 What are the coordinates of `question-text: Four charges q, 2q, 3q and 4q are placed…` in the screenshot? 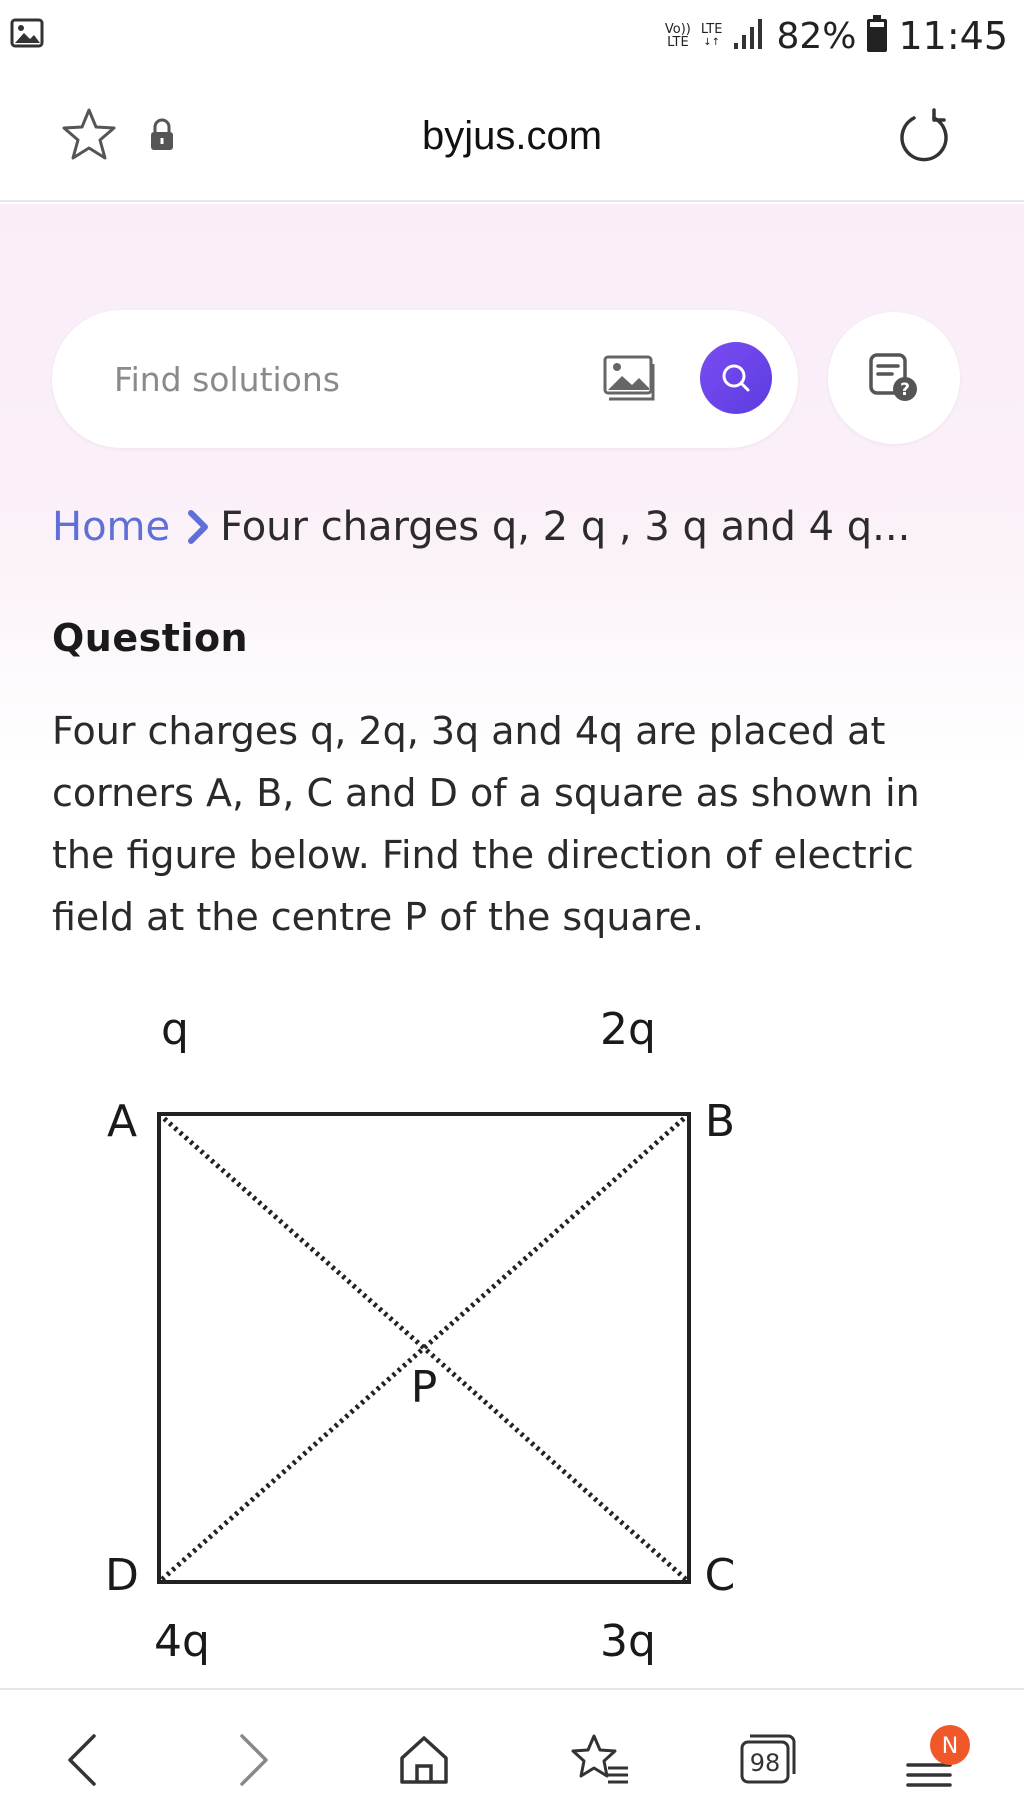 It's located at (486, 824).